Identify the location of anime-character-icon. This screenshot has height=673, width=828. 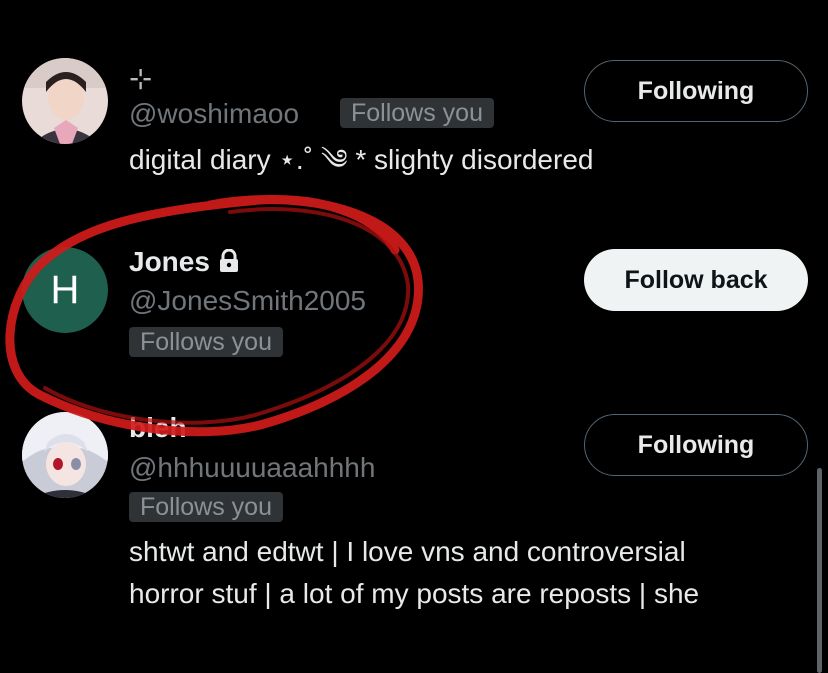
(65, 455).